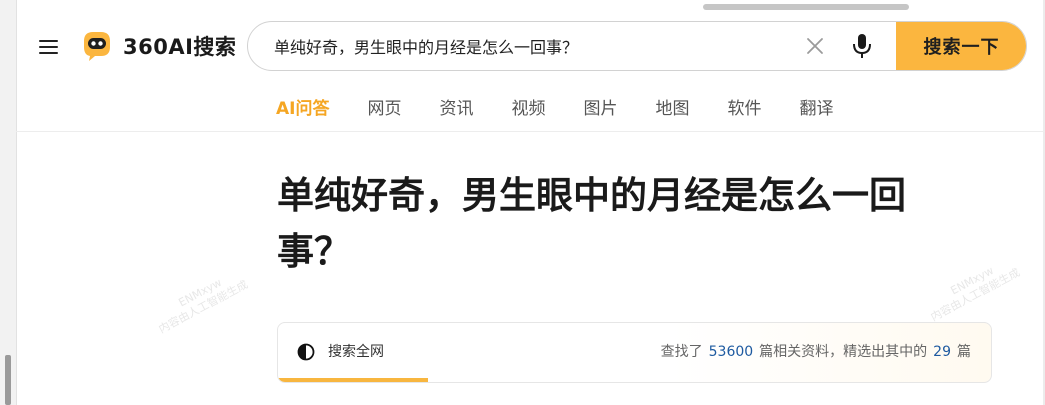 The width and height of the screenshot is (1045, 405). I want to click on watermark-left-line2: 内容由人工智能生成, so click(203, 306).